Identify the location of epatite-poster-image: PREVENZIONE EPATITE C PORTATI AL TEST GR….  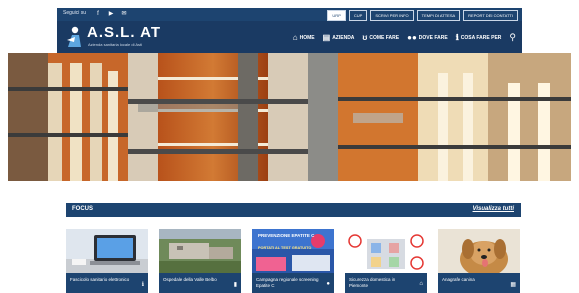
(293, 251).